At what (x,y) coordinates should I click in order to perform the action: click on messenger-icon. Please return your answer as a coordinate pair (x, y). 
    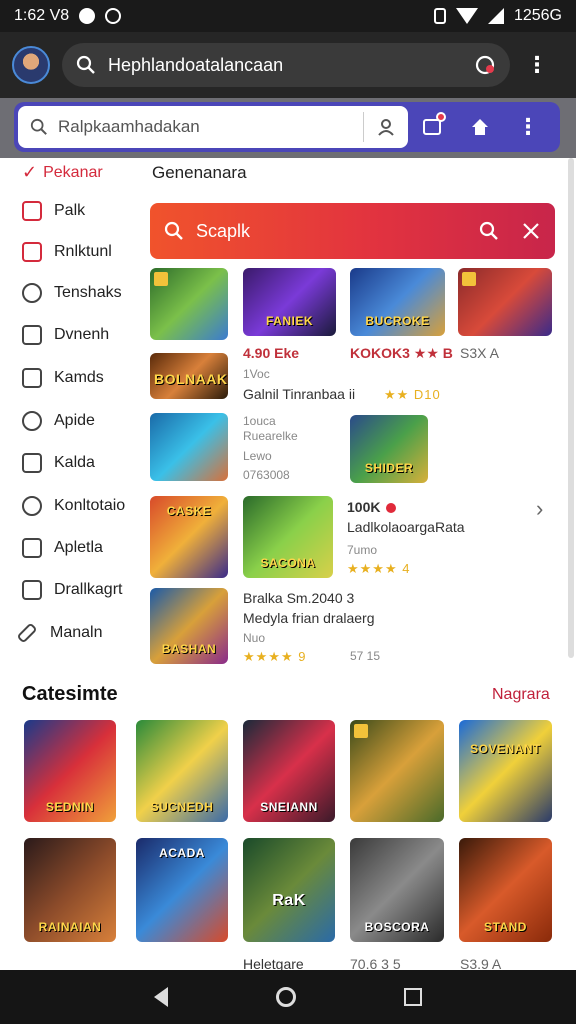
    Looking at the image, I should click on (87, 16).